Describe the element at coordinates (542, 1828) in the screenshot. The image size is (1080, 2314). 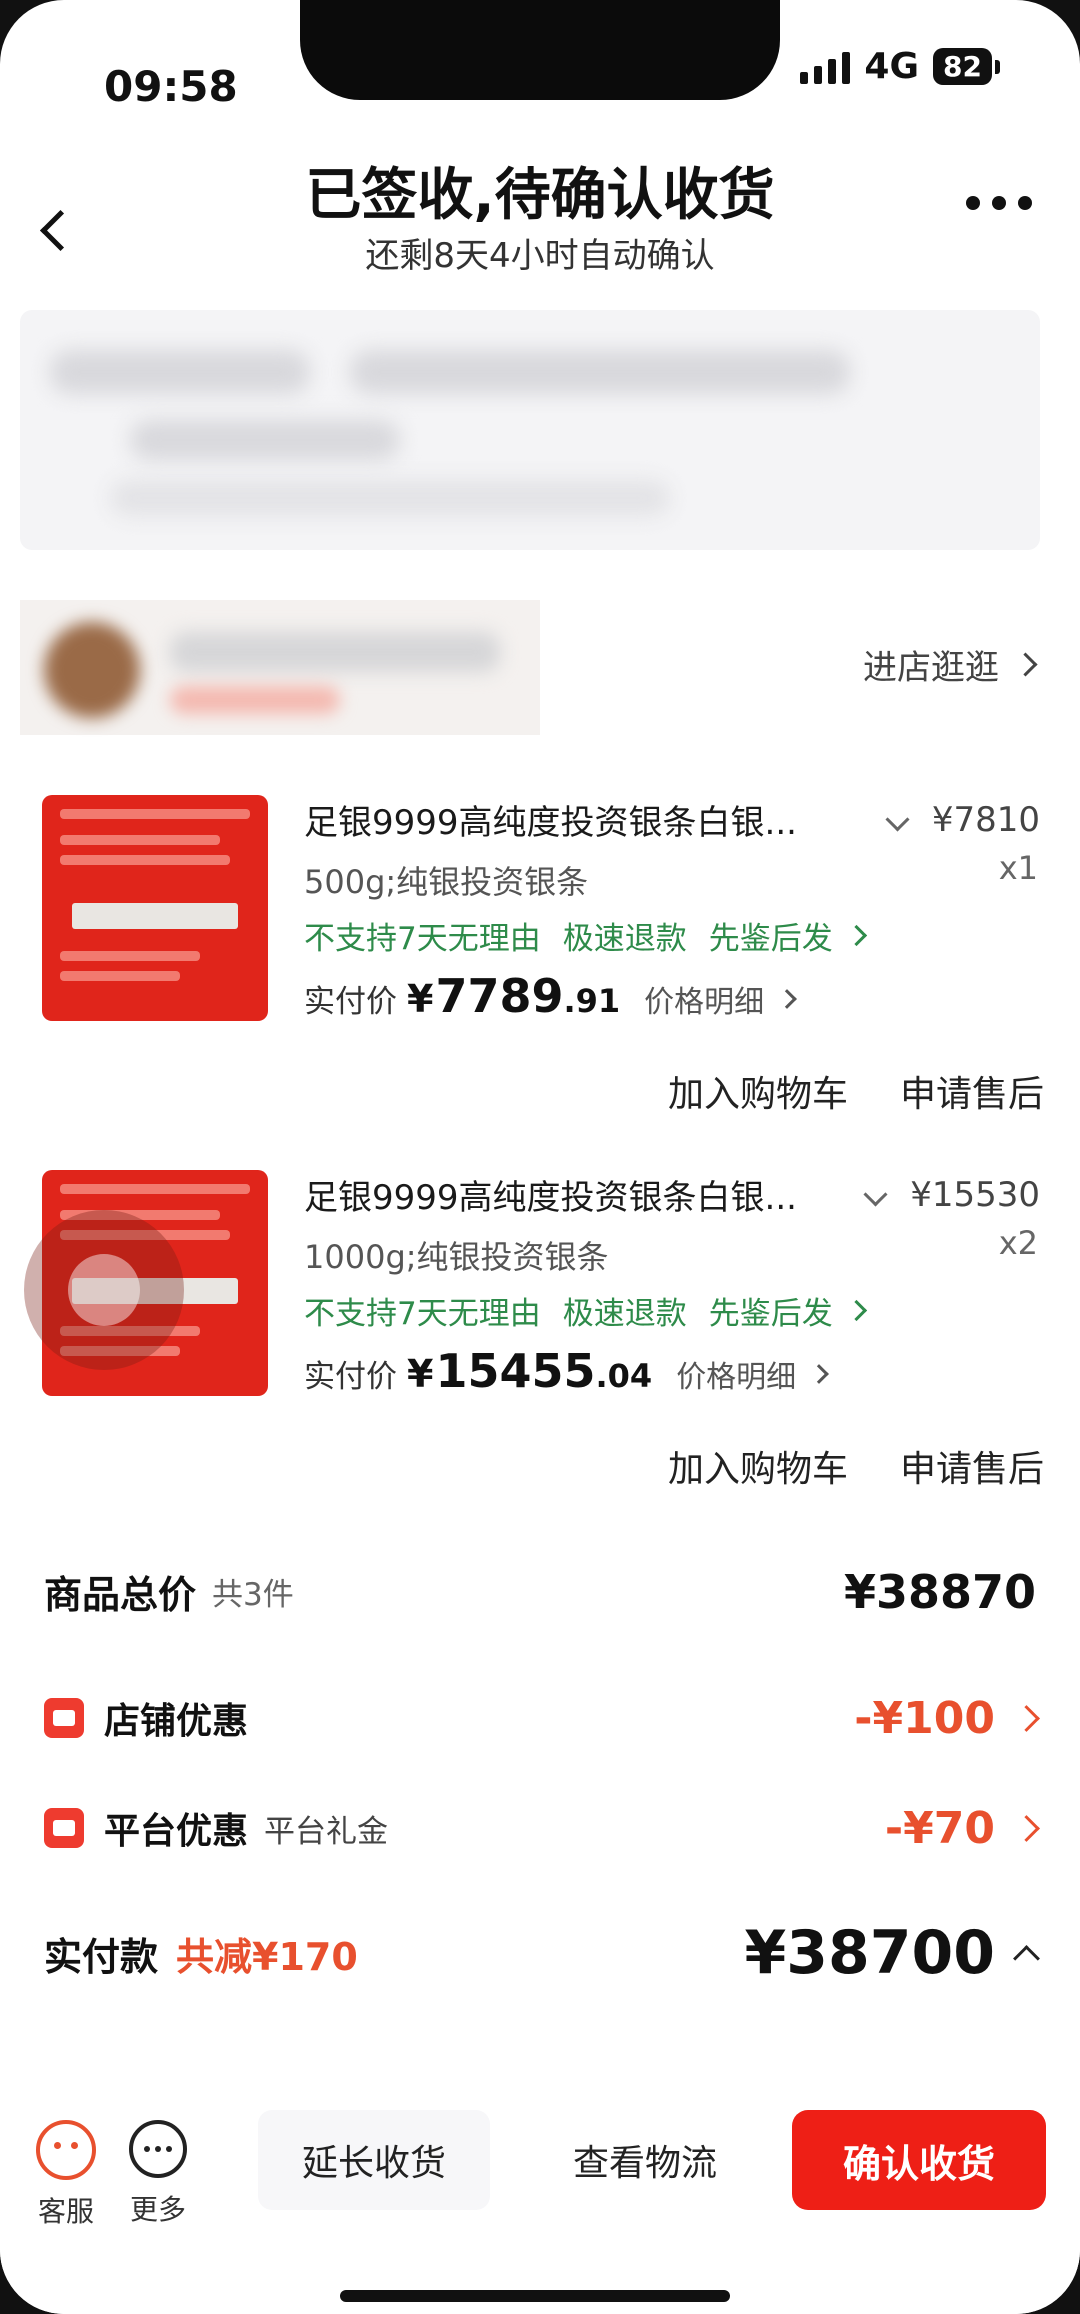
I see `platform-discount-row: 平台优惠 平台礼金 -¥70` at that location.